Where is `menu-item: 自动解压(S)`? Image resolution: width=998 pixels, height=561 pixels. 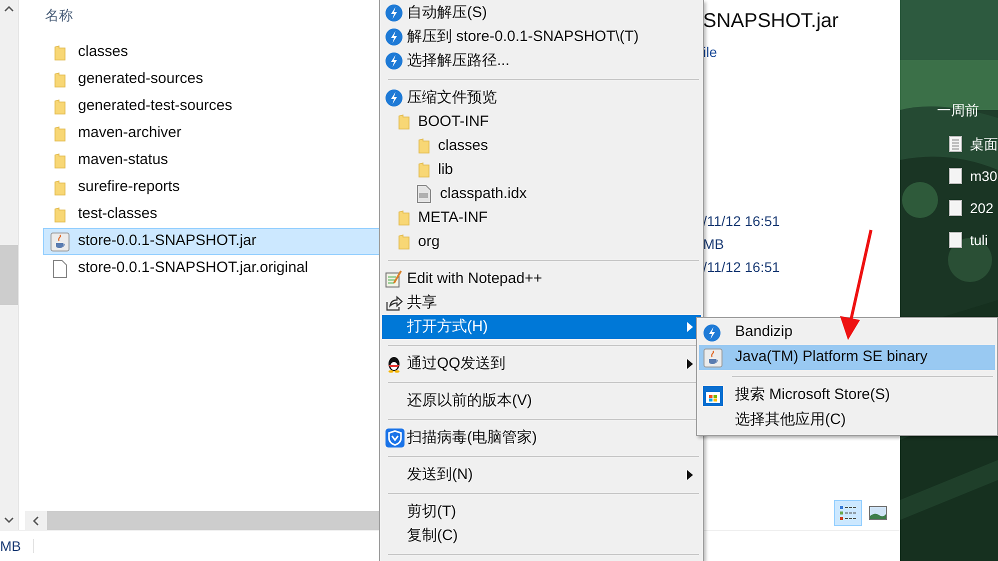 menu-item: 自动解压(S) is located at coordinates (541, 13).